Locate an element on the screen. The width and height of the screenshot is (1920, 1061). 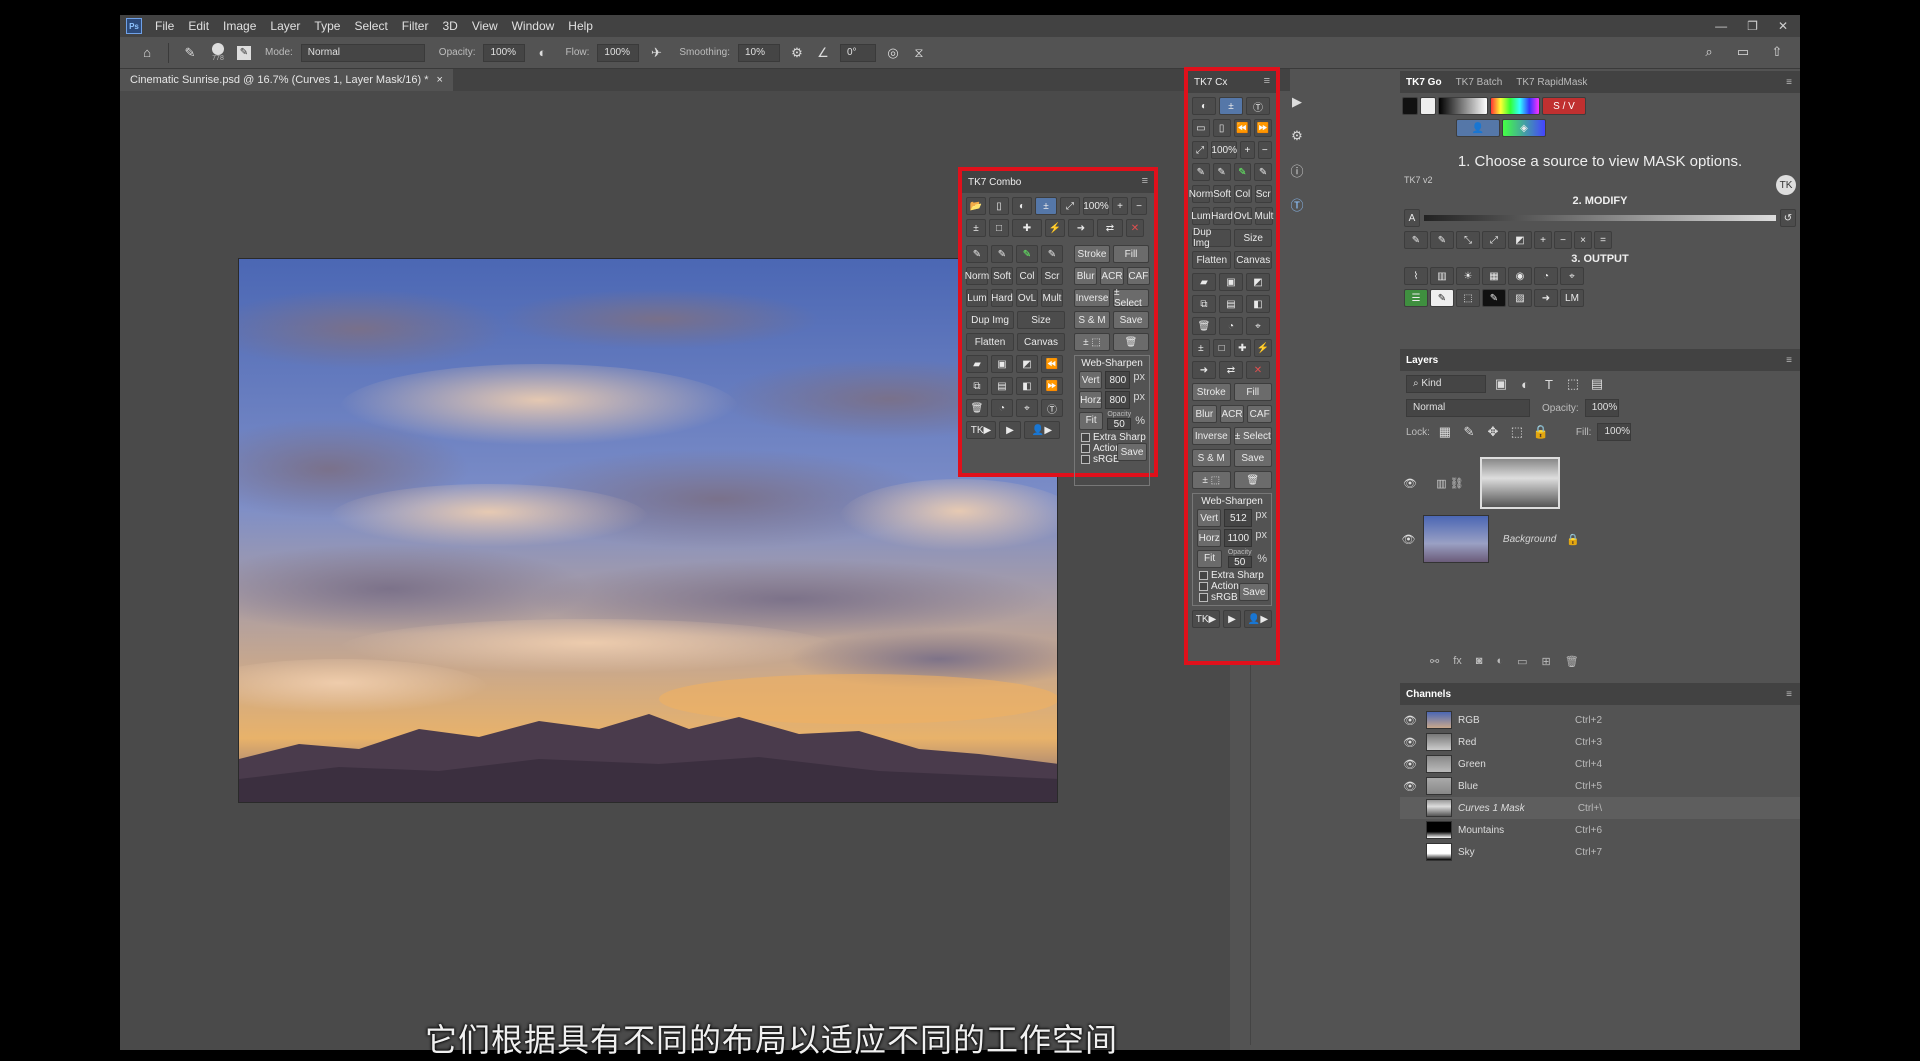
fit-button: Fit is located at coordinates (1091, 420).